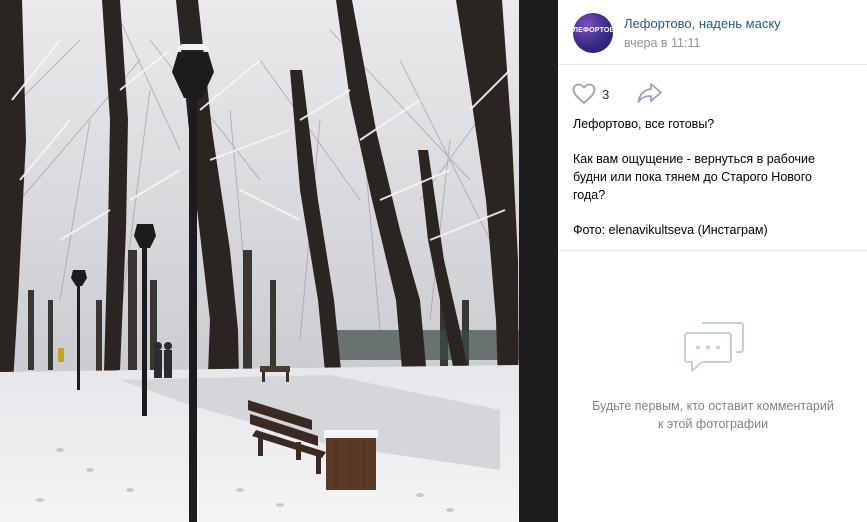 The width and height of the screenshot is (867, 522). I want to click on viewer-background, so click(538, 261).